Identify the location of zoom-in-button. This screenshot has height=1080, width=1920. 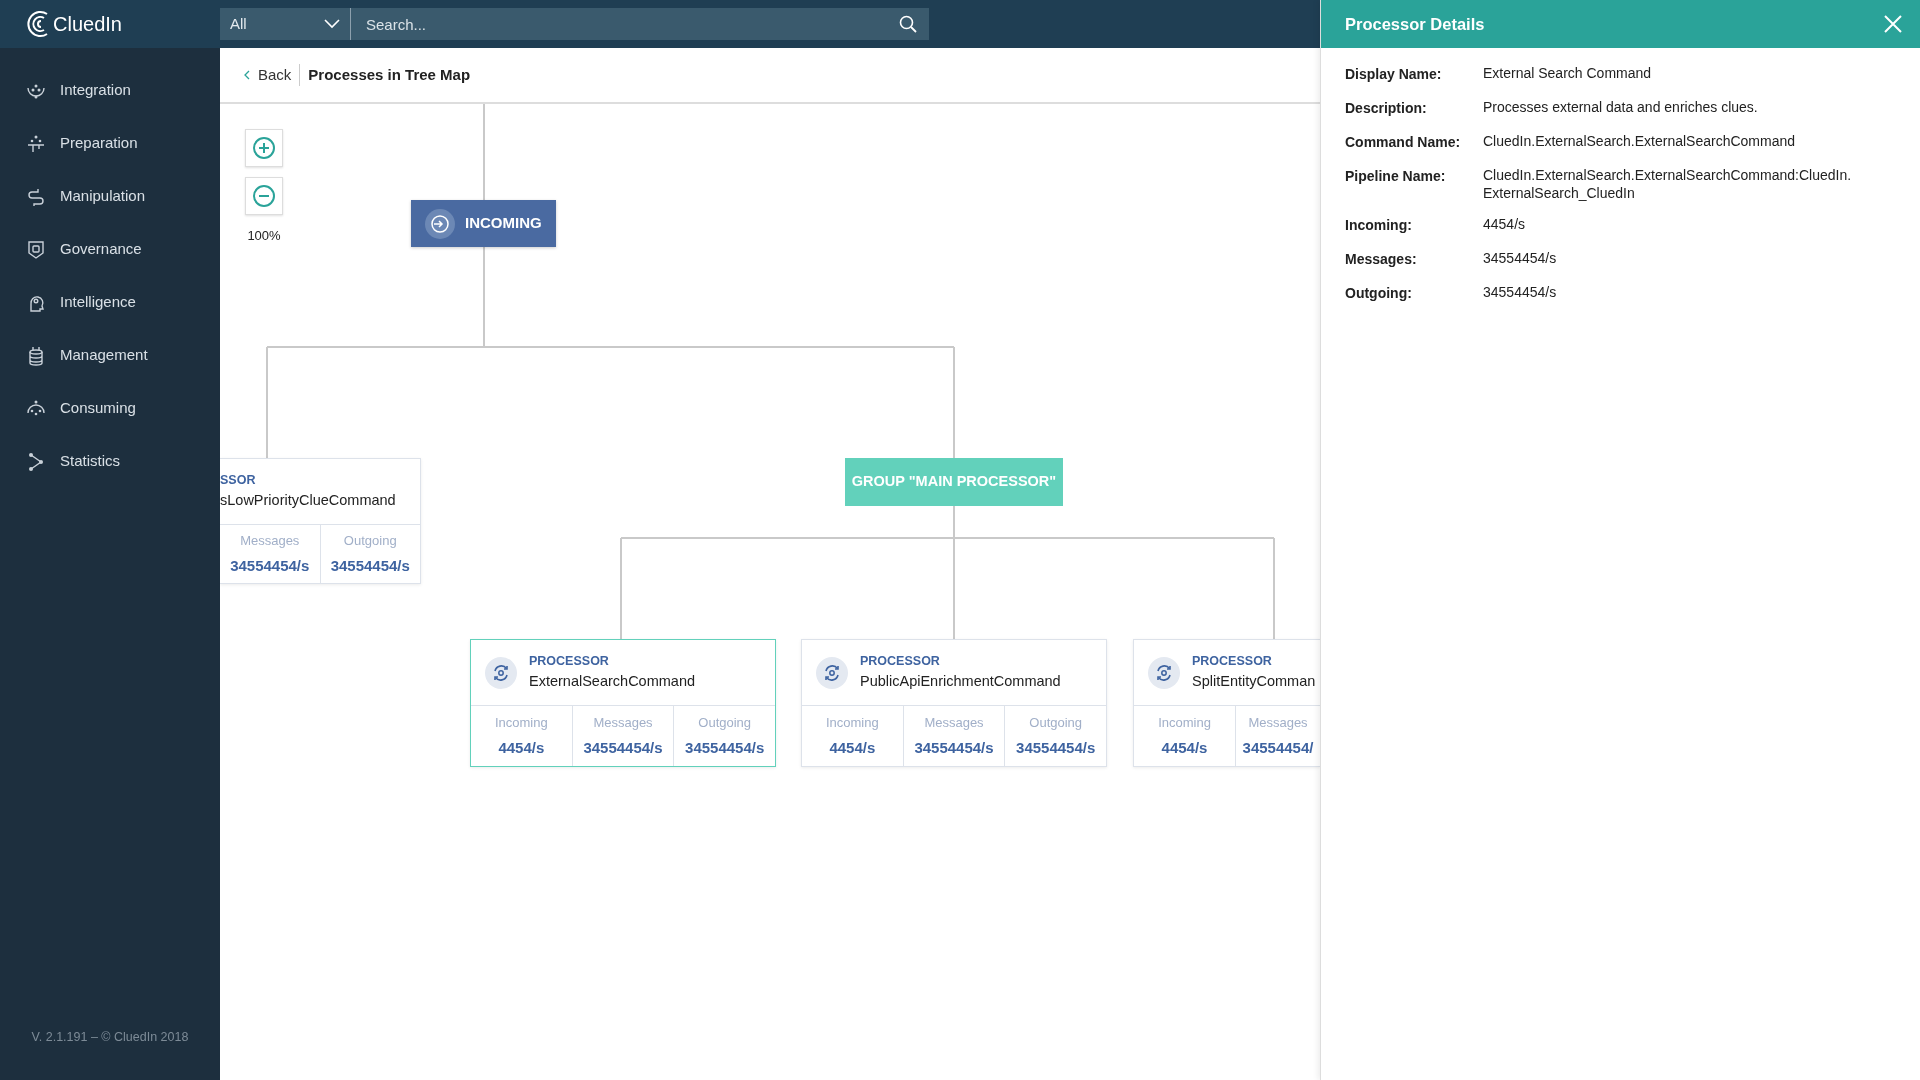
(264, 148).